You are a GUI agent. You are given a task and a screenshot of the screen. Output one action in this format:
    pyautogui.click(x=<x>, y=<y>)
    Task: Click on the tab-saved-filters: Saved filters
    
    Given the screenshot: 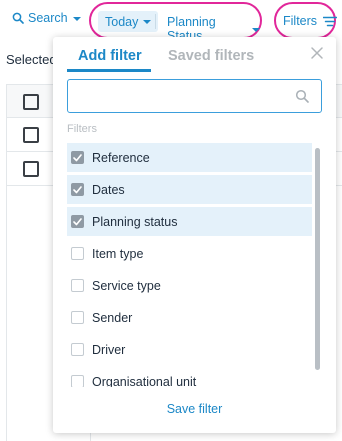 What is the action you would take?
    pyautogui.click(x=211, y=56)
    